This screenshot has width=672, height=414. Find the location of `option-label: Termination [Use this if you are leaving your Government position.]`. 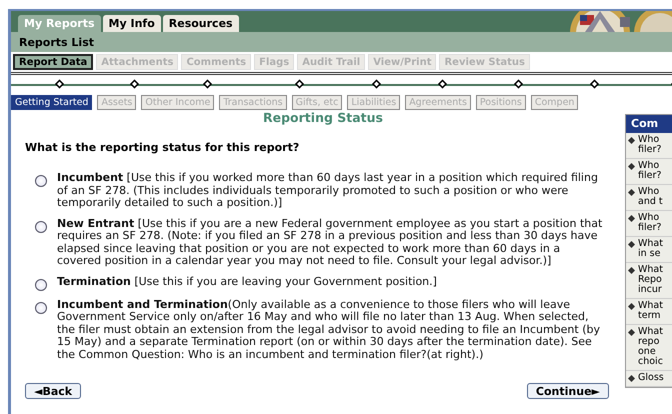

option-label: Termination [Use this if you are leaving your Government position.] is located at coordinates (247, 282).